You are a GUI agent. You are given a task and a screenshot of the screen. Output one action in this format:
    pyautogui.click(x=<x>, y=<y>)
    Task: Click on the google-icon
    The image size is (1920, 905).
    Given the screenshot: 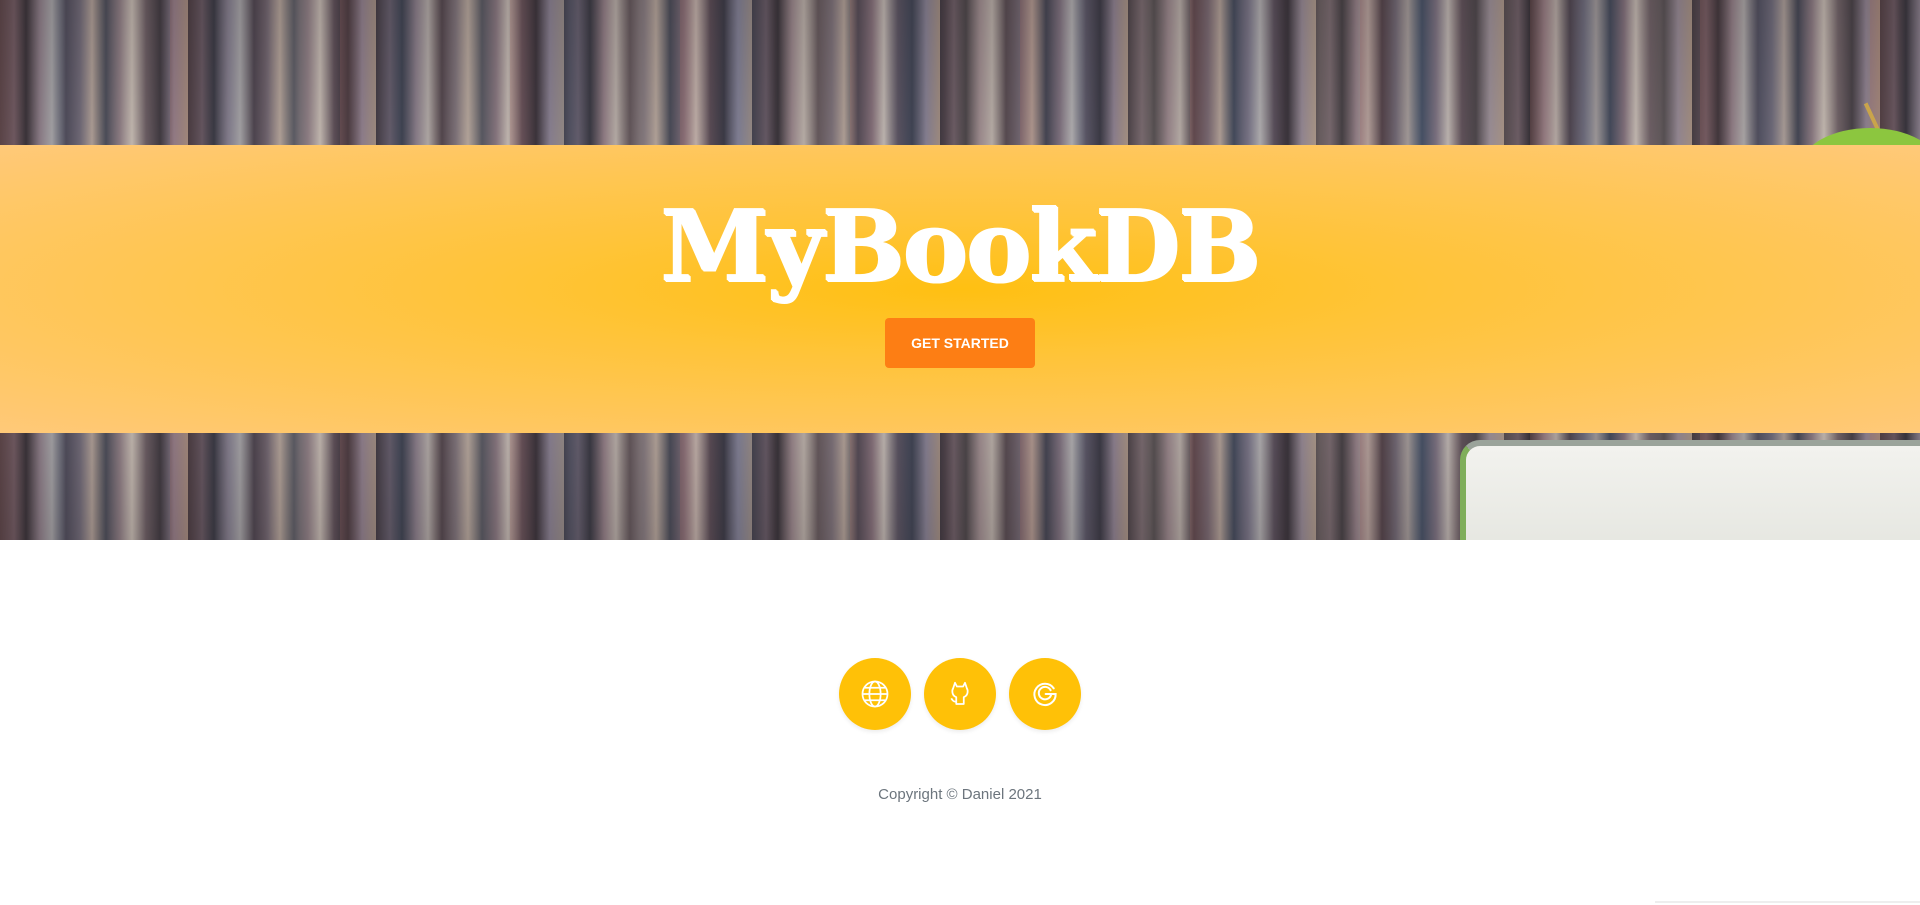 What is the action you would take?
    pyautogui.click(x=1045, y=694)
    